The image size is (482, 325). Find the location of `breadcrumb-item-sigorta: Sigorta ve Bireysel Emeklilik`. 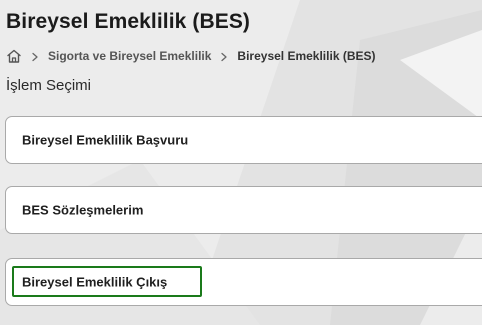

breadcrumb-item-sigorta: Sigorta ve Bireysel Emeklilik is located at coordinates (129, 56).